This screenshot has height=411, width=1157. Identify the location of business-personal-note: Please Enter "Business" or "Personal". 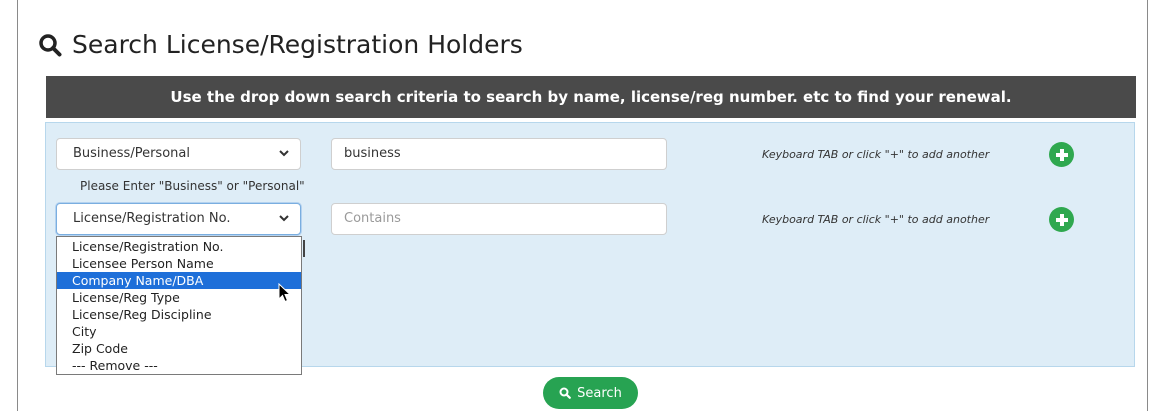
(192, 186).